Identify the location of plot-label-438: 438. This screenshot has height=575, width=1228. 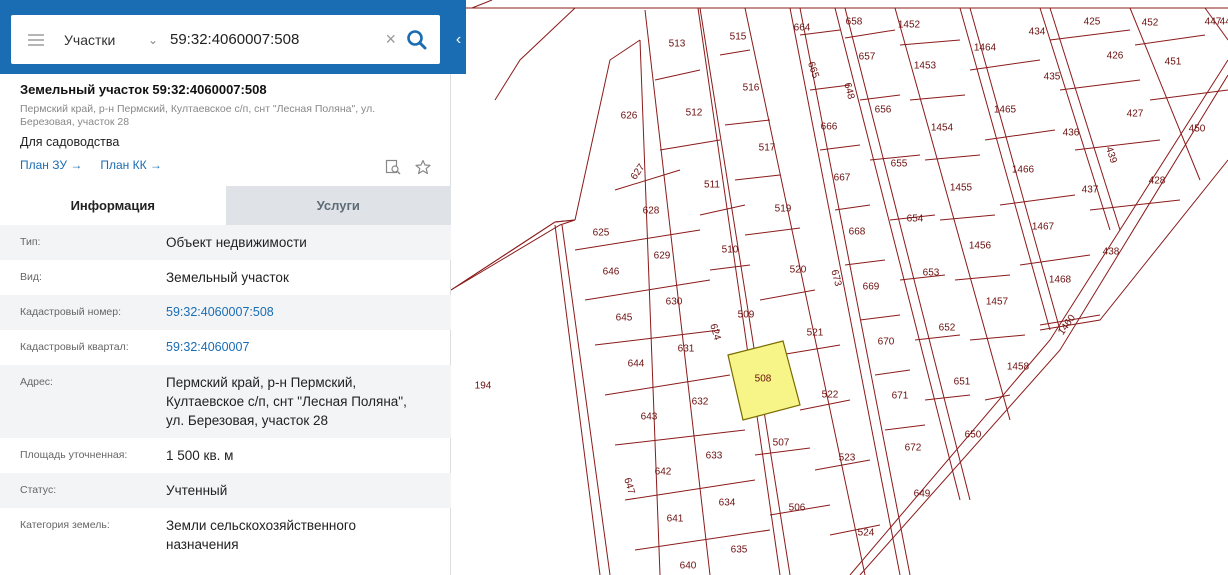
(1111, 252).